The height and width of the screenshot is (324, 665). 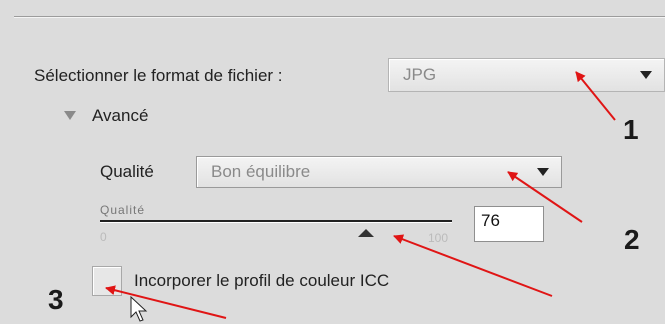 I want to click on callout-2: 2, so click(x=632, y=239).